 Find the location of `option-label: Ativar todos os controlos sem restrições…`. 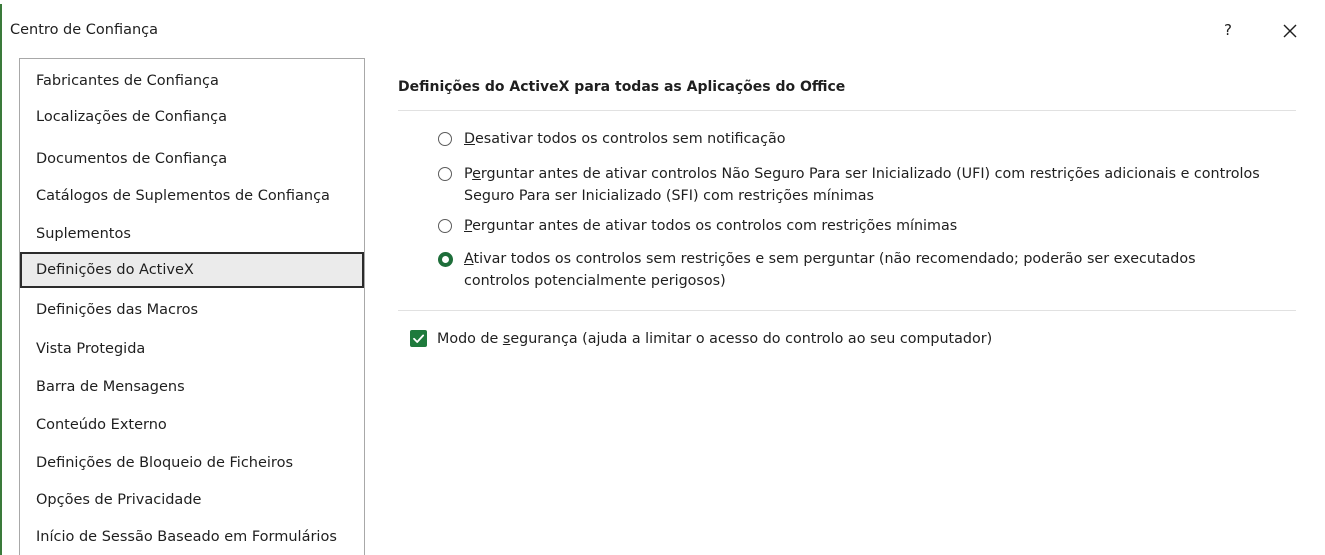

option-label: Ativar todos os controlos sem restrições… is located at coordinates (830, 259).